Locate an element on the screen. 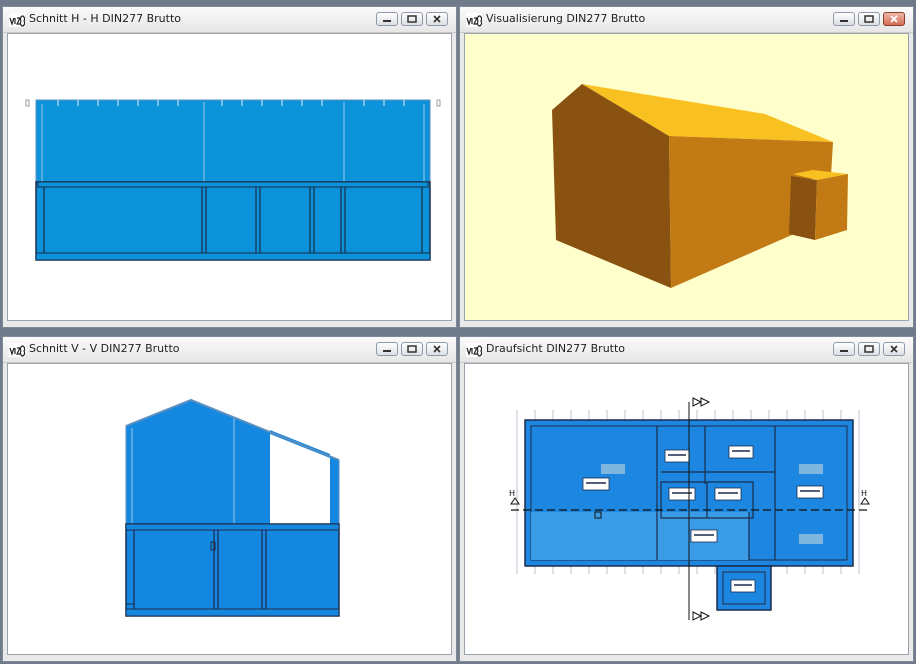 The width and height of the screenshot is (916, 664). section-h-drawing is located at coordinates (233, 180).